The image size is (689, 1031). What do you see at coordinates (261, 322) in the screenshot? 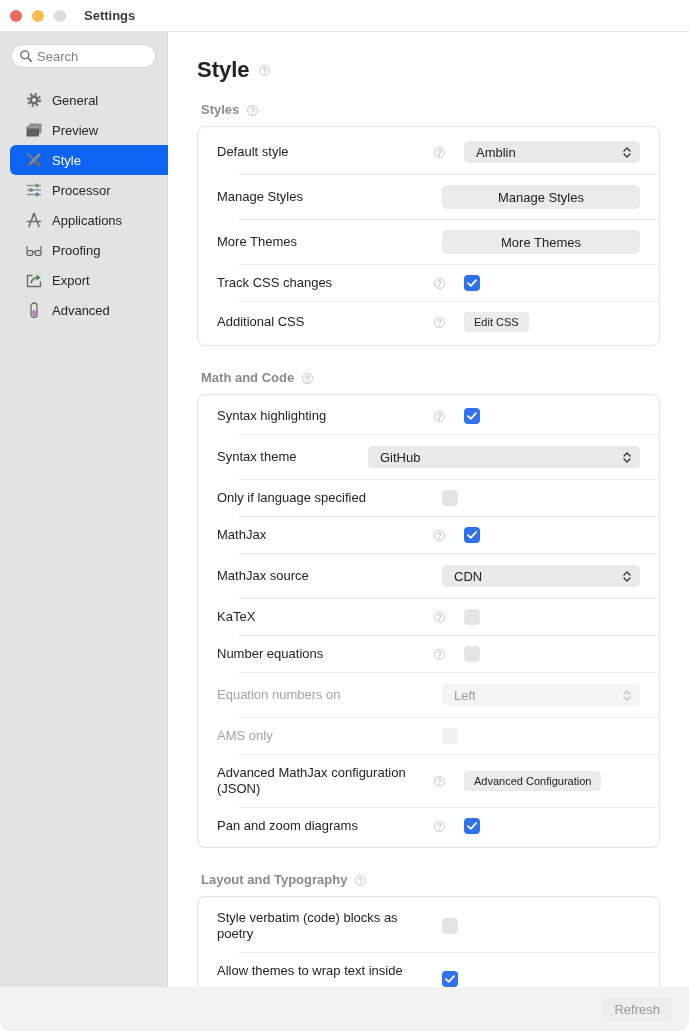
I see `setting-label: Additional CSS` at bounding box center [261, 322].